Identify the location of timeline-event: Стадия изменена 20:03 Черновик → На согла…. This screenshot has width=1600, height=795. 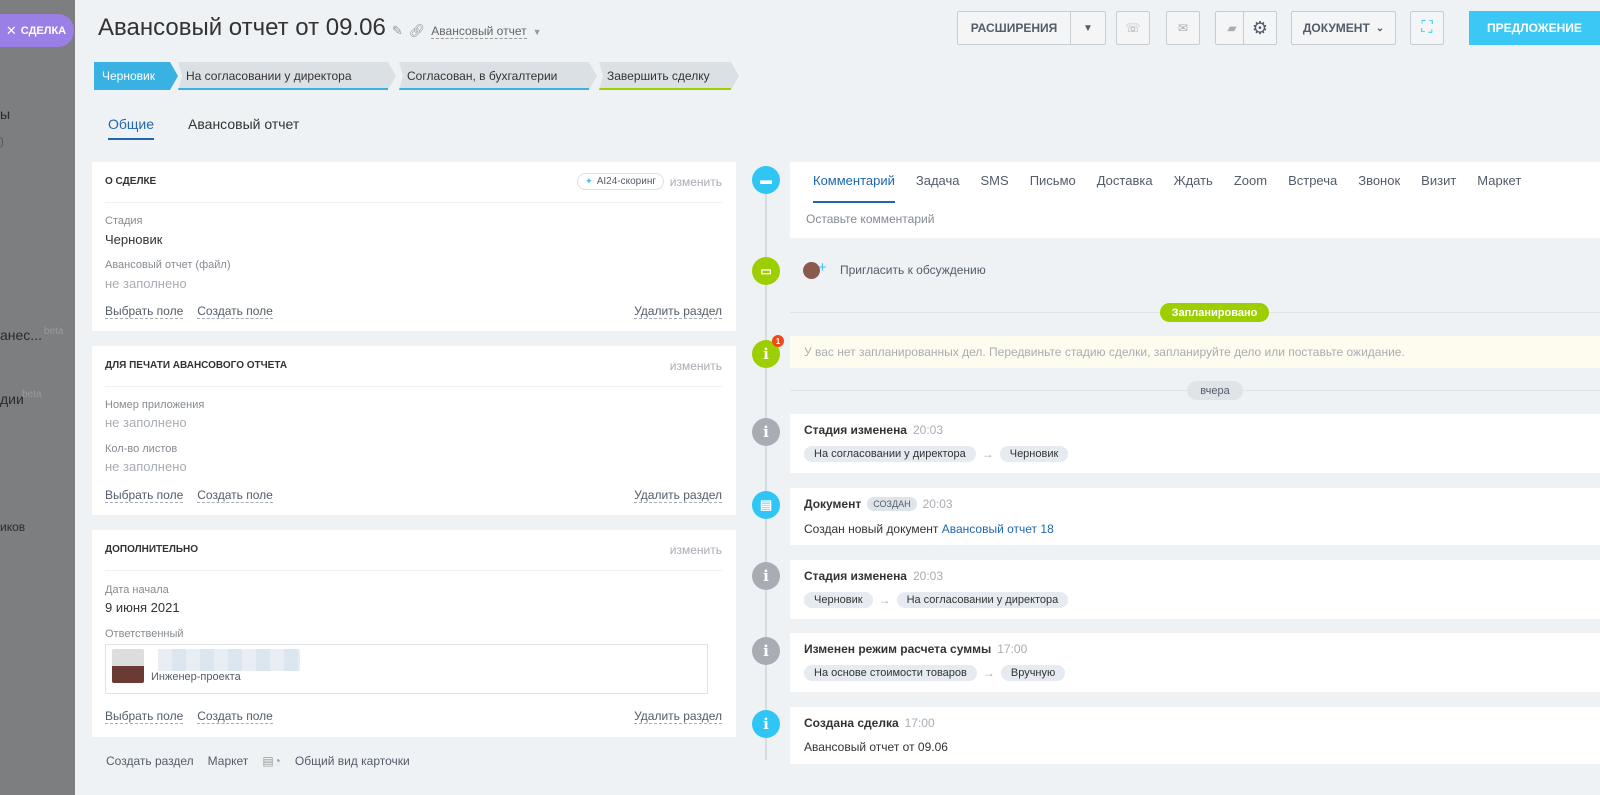
(1195, 589).